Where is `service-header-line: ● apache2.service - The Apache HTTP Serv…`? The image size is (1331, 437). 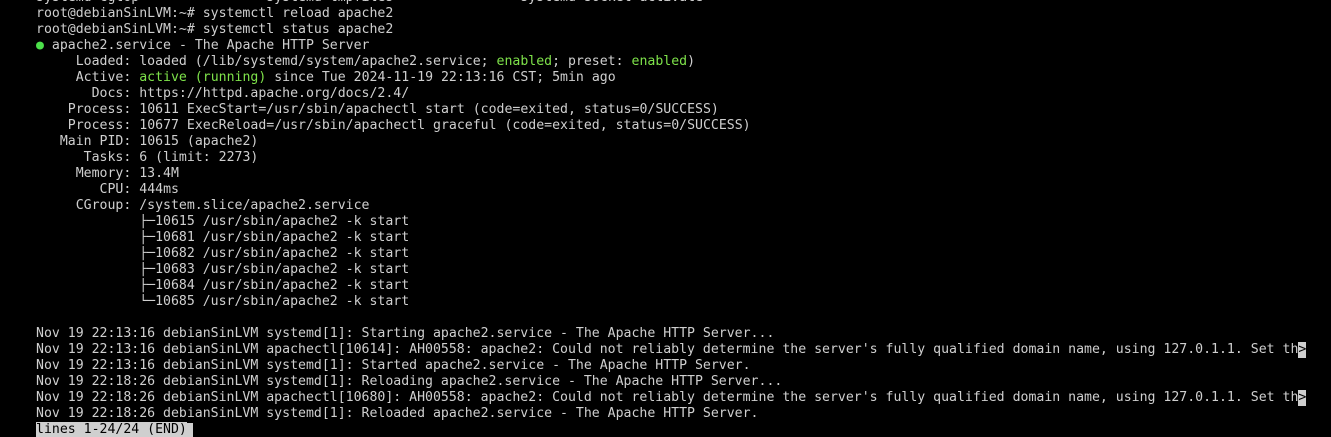
service-header-line: ● apache2.service - The Apache HTTP Serv… is located at coordinates (665, 46).